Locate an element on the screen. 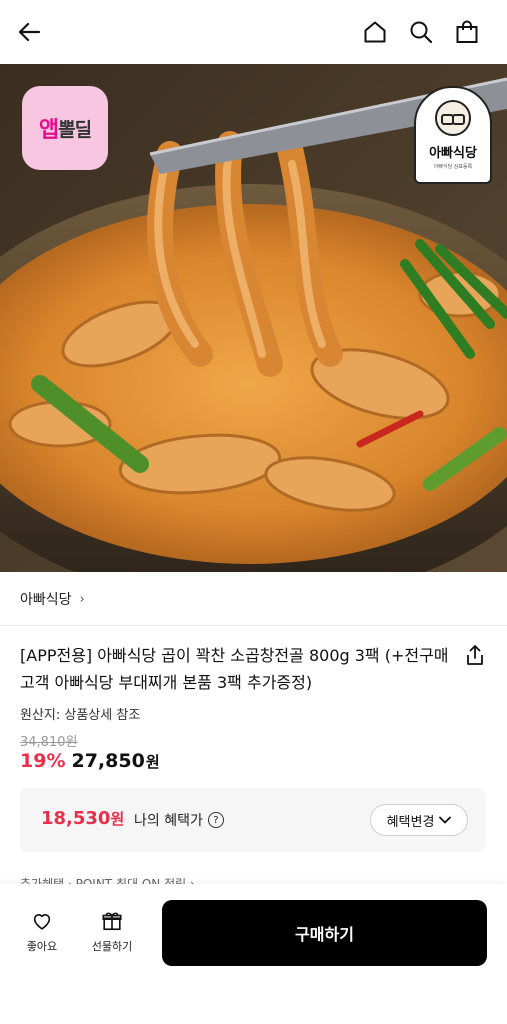 This screenshot has width=507, height=1024. home-icon is located at coordinates (375, 32).